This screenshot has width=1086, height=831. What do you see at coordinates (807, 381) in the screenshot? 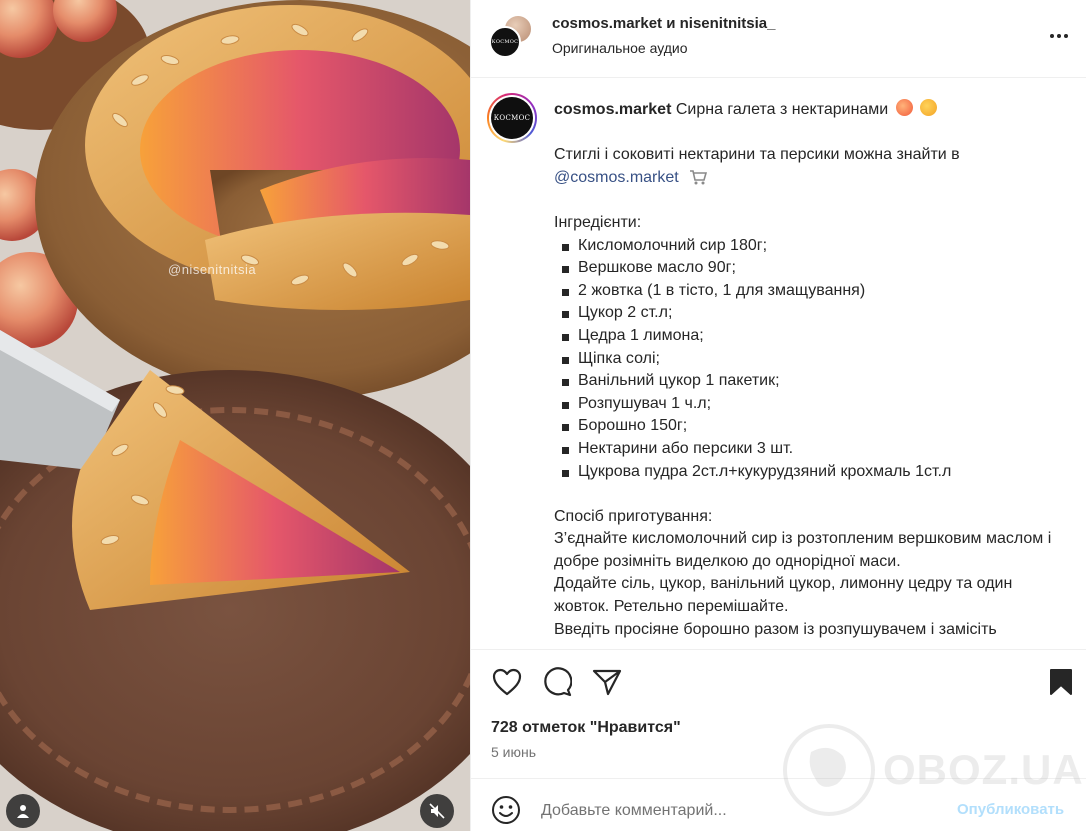
I see `ingredient-item: Ванільний цукор 1 пакетик;` at bounding box center [807, 381].